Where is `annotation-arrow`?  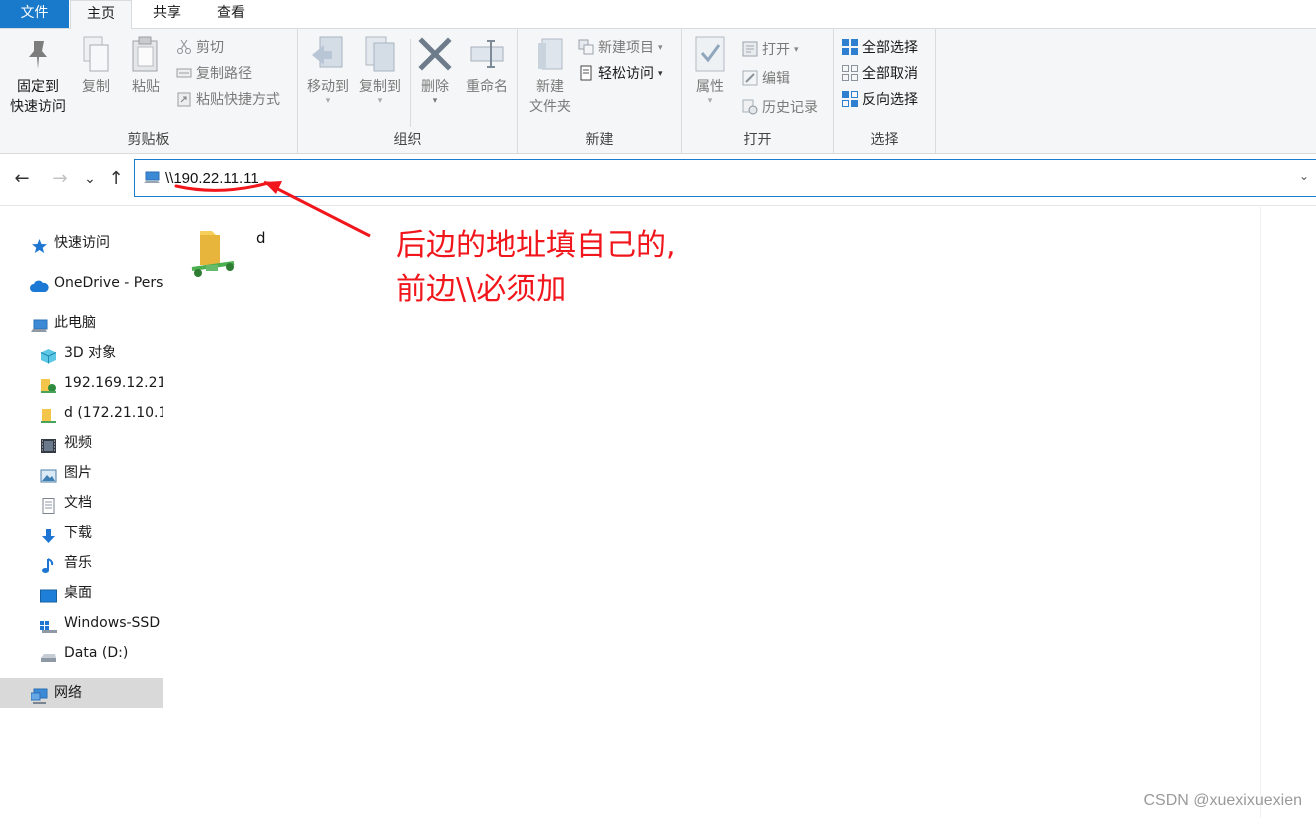 annotation-arrow is located at coordinates (272, 209).